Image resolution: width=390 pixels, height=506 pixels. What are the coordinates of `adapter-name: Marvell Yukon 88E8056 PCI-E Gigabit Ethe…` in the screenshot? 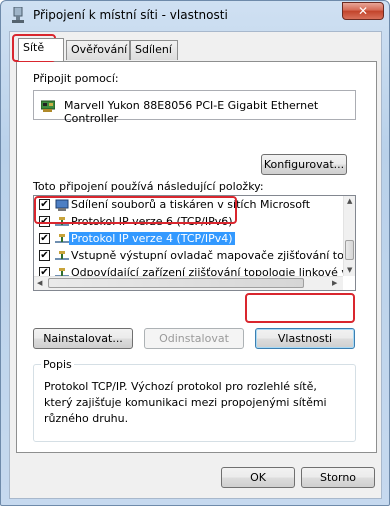 It's located at (191, 112).